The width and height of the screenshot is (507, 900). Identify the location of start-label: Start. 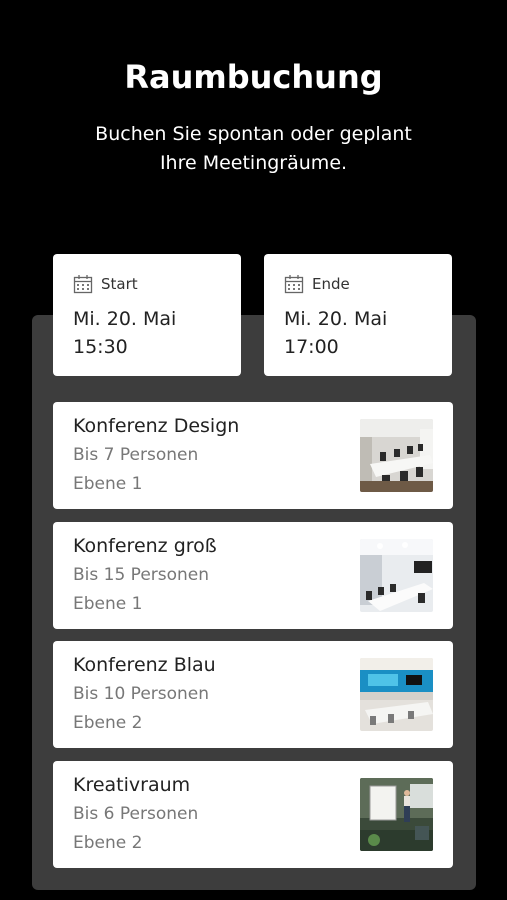
(119, 284).